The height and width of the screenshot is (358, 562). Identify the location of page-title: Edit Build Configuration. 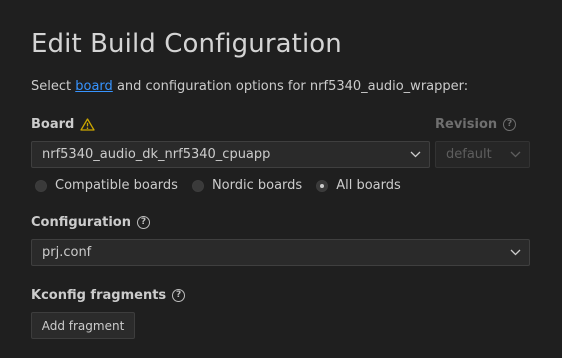
(186, 44).